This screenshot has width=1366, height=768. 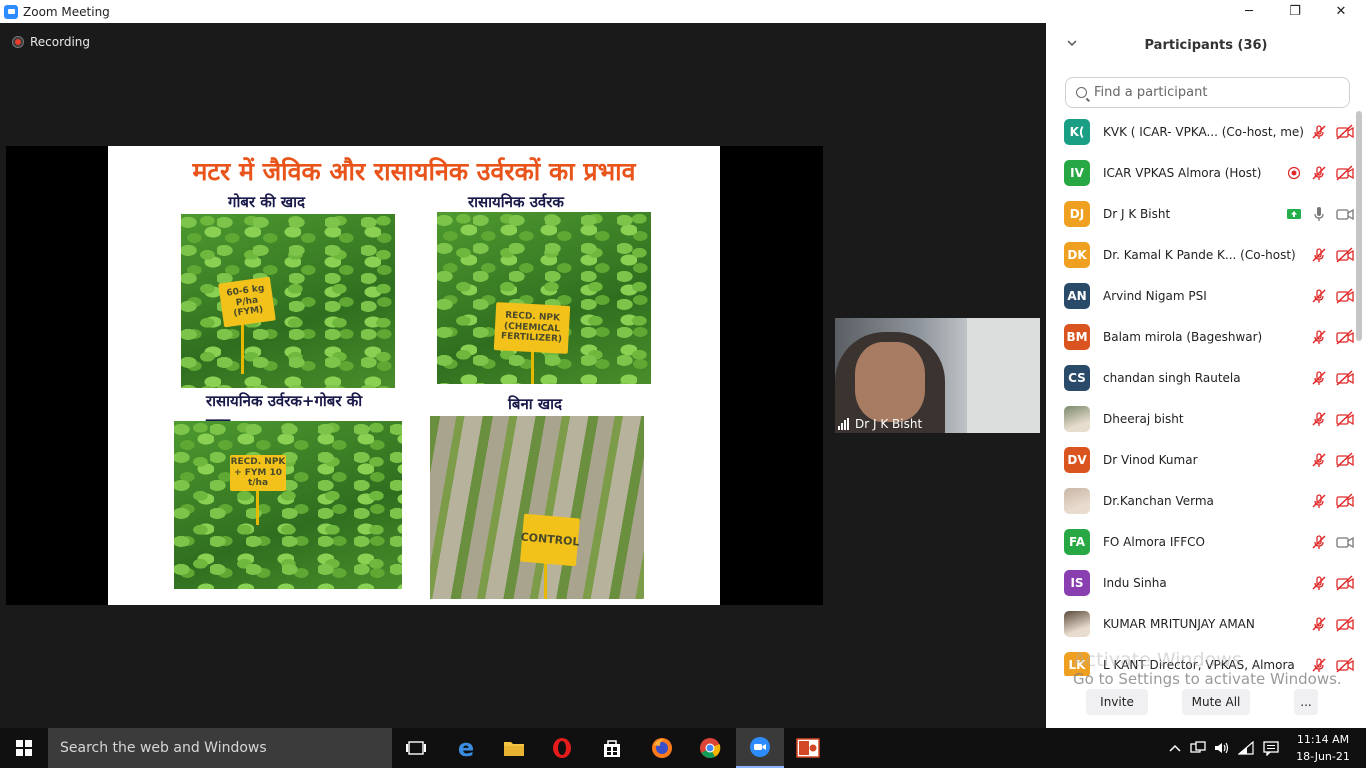 I want to click on store-icon, so click(x=612, y=748).